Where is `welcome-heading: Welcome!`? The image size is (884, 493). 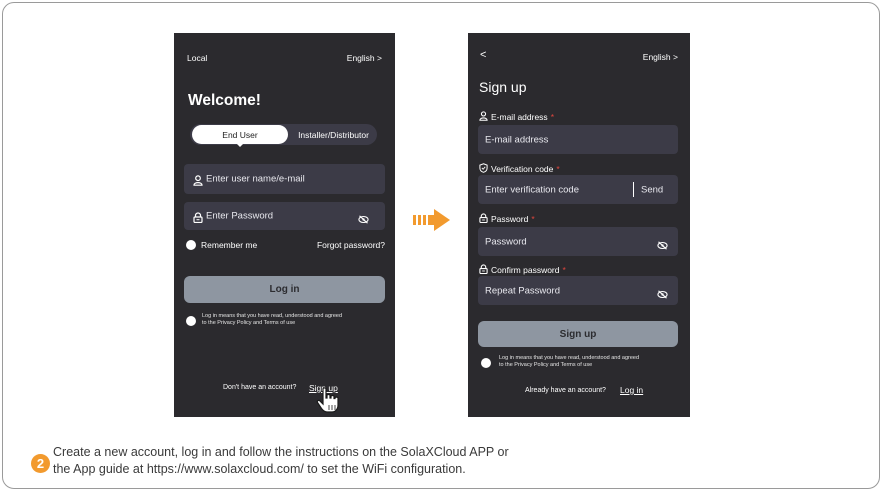 welcome-heading: Welcome! is located at coordinates (224, 100).